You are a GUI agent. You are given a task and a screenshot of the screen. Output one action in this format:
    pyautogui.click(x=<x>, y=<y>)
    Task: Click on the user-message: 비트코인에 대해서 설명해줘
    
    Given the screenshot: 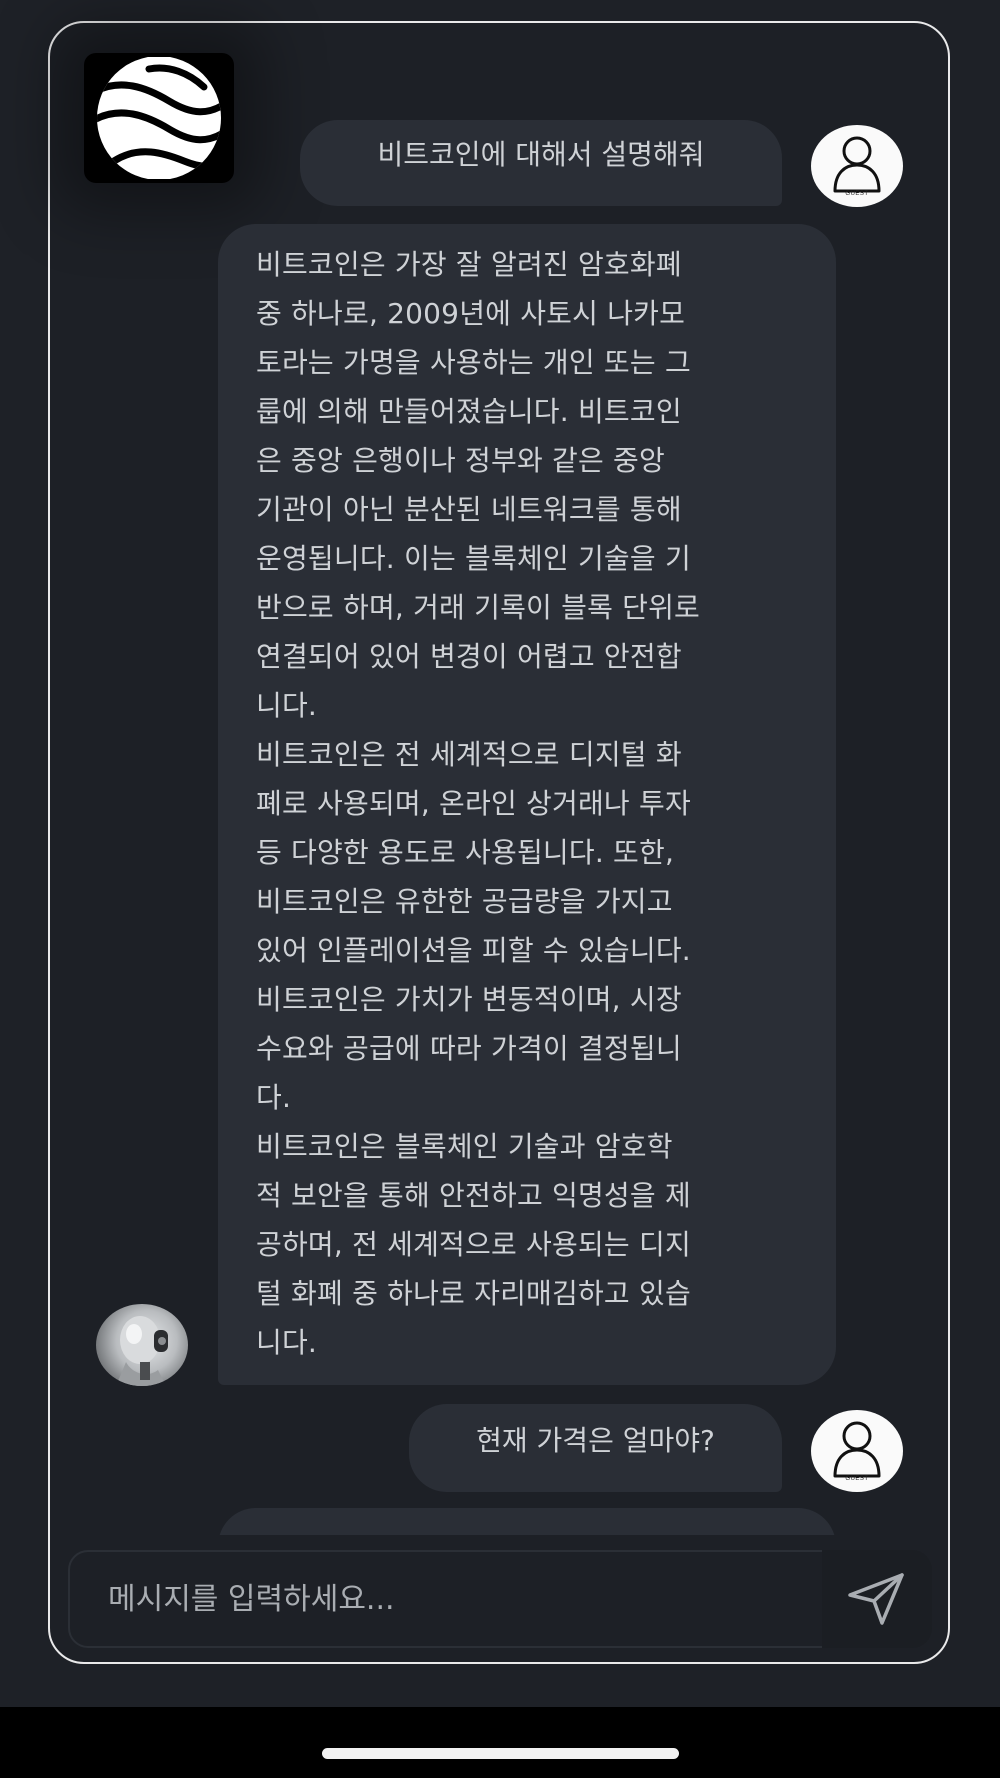 What is the action you would take?
    pyautogui.click(x=541, y=163)
    